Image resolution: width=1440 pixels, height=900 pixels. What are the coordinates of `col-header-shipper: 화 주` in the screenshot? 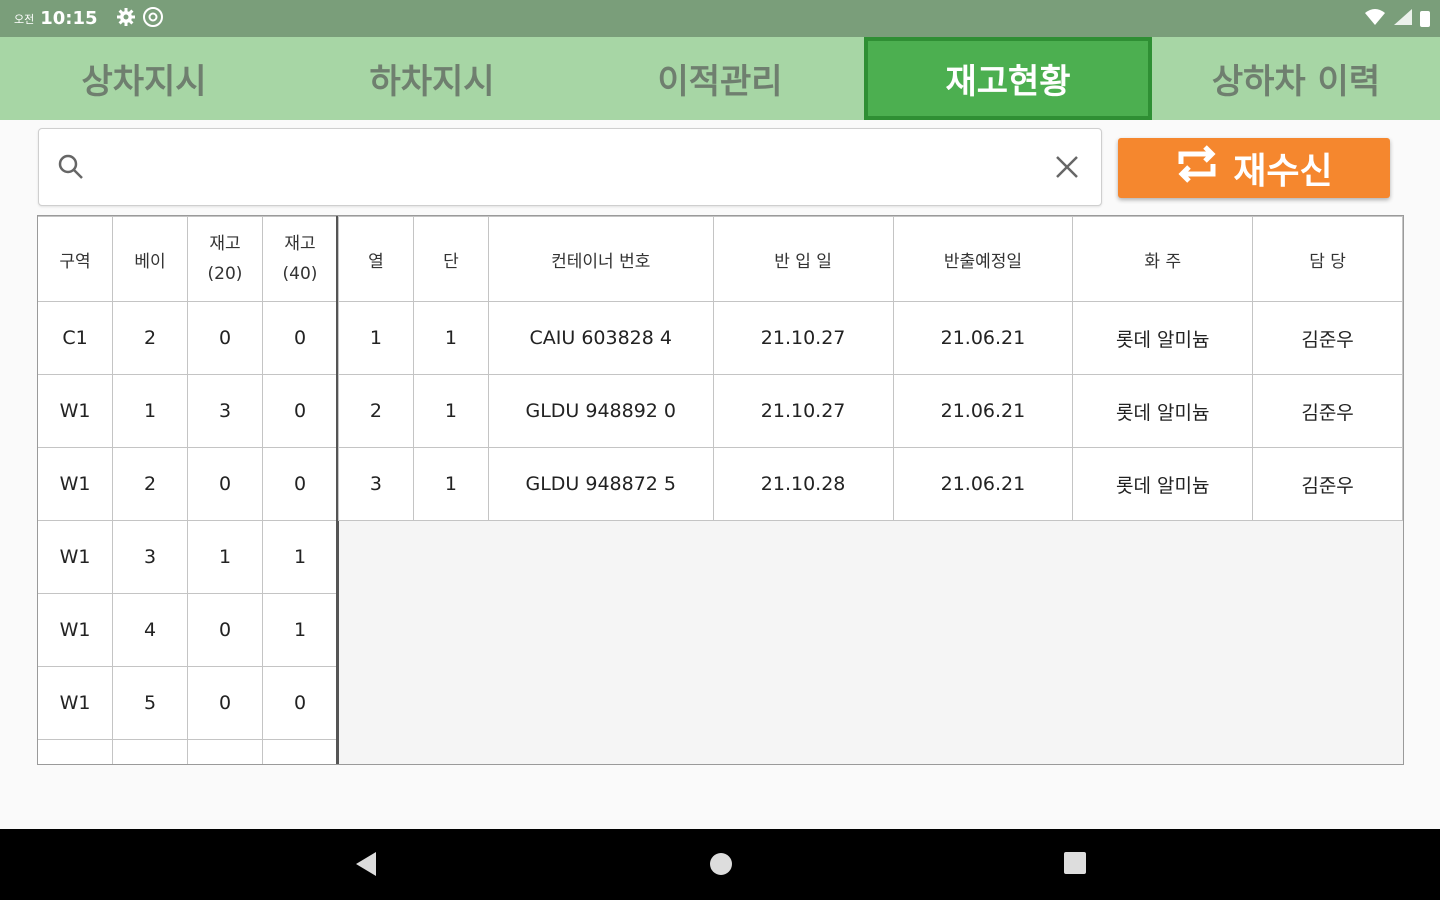 It's located at (1163, 259).